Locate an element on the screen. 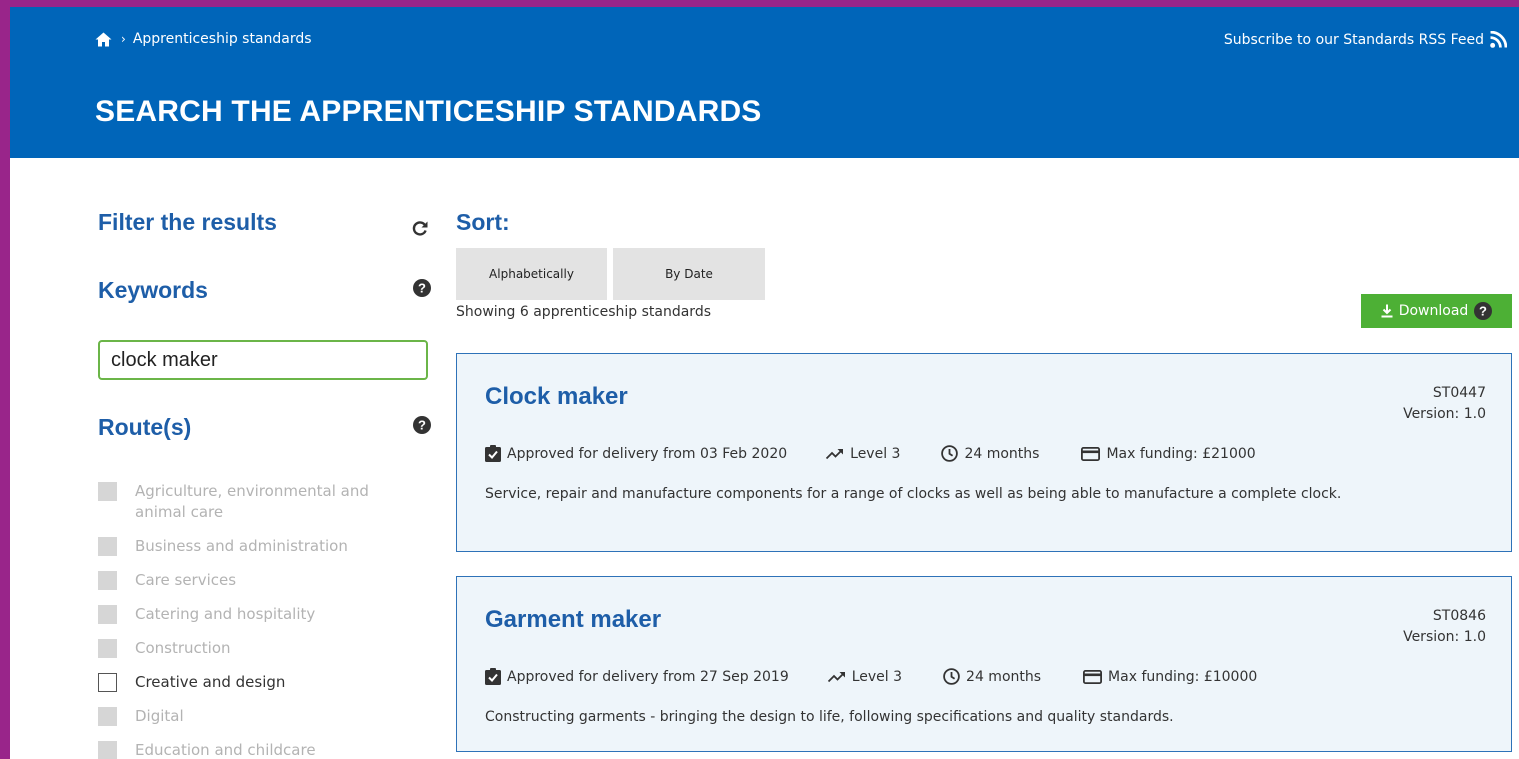  rss-label: Subscribe to our Standards RSS Feed is located at coordinates (1353, 39).